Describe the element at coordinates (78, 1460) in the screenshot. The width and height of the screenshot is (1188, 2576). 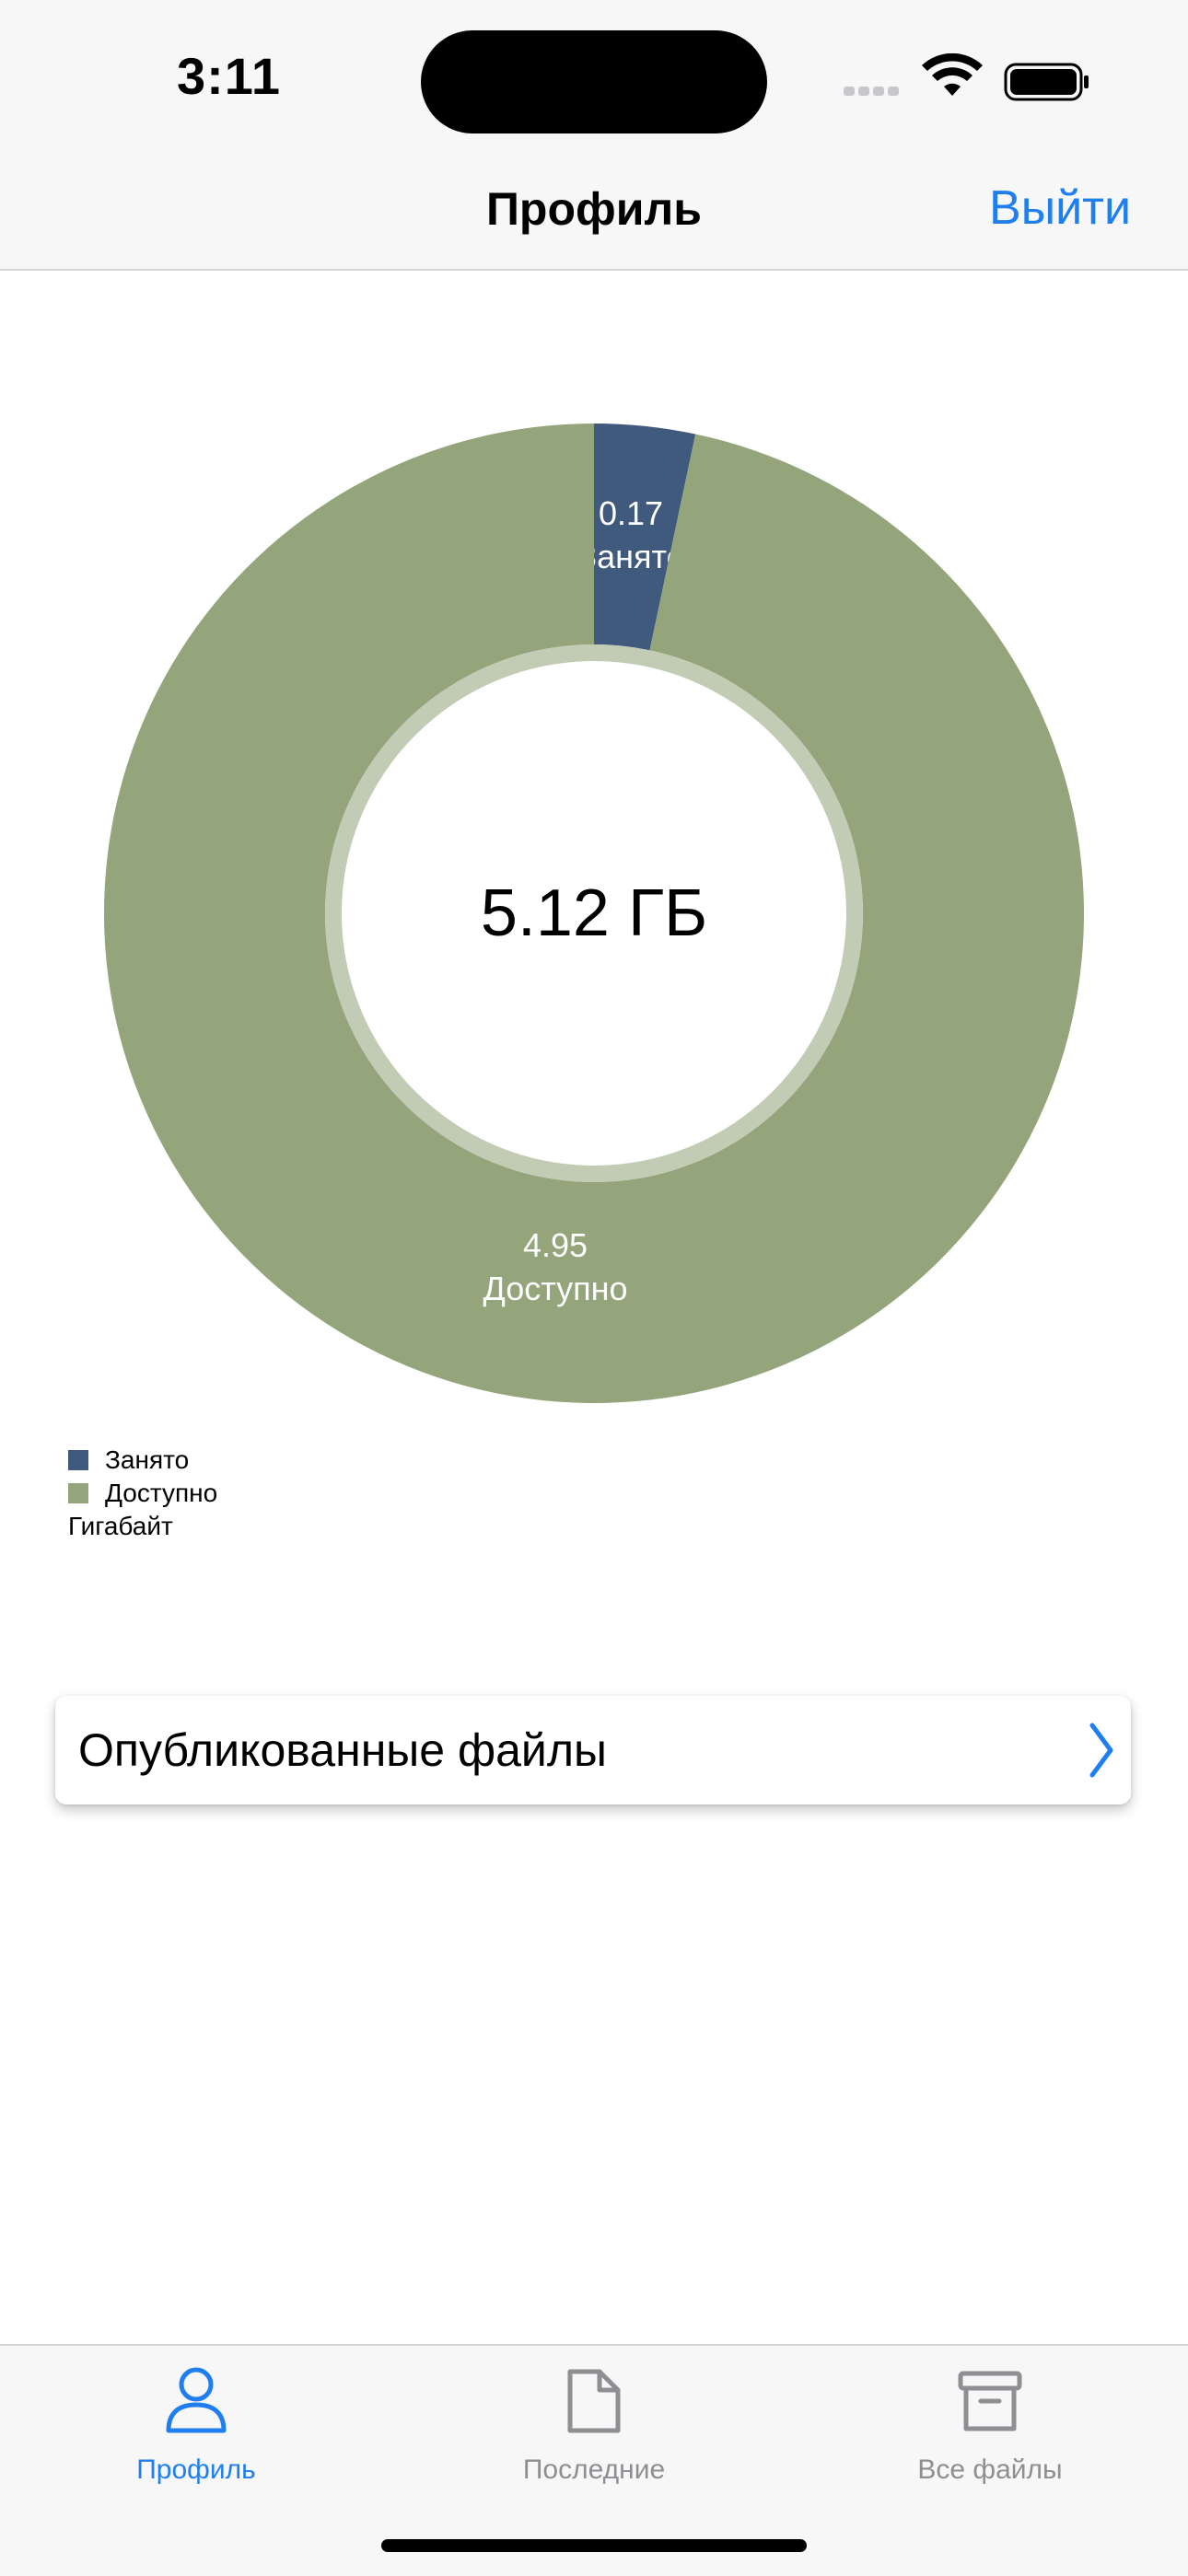
I see `legend-swatch-used` at that location.